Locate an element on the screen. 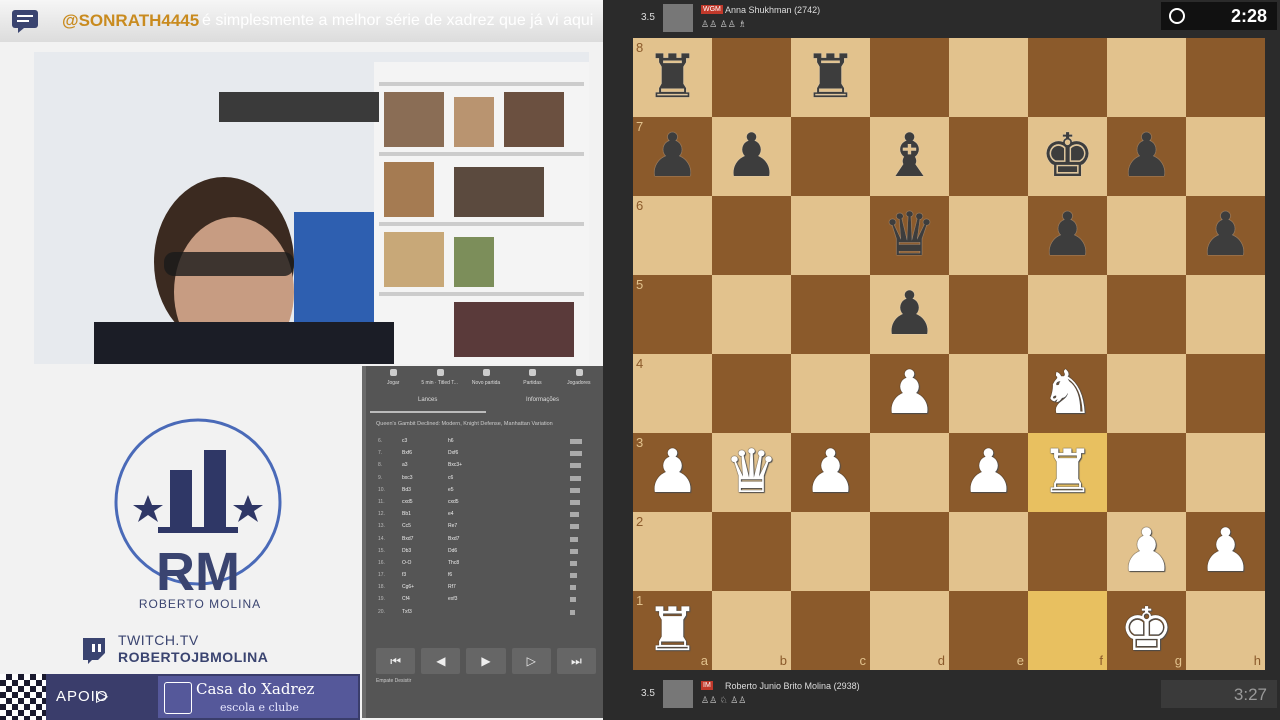 Image resolution: width=1280 pixels, height=720 pixels. square-g4 is located at coordinates (1146, 393).